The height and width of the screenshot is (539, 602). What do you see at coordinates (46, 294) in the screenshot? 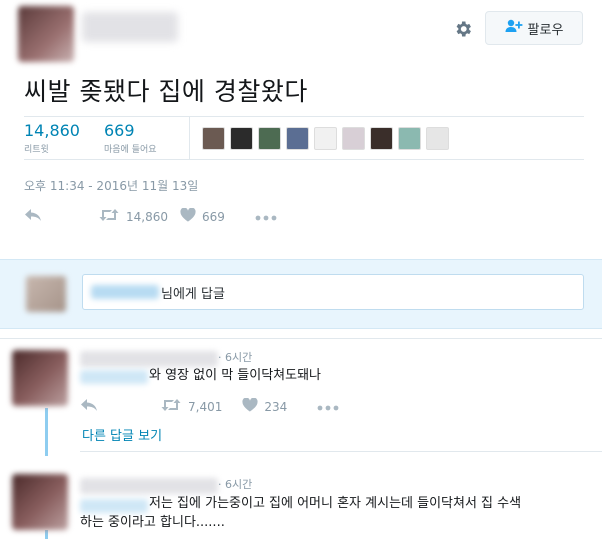
I see `current-user-avatar` at bounding box center [46, 294].